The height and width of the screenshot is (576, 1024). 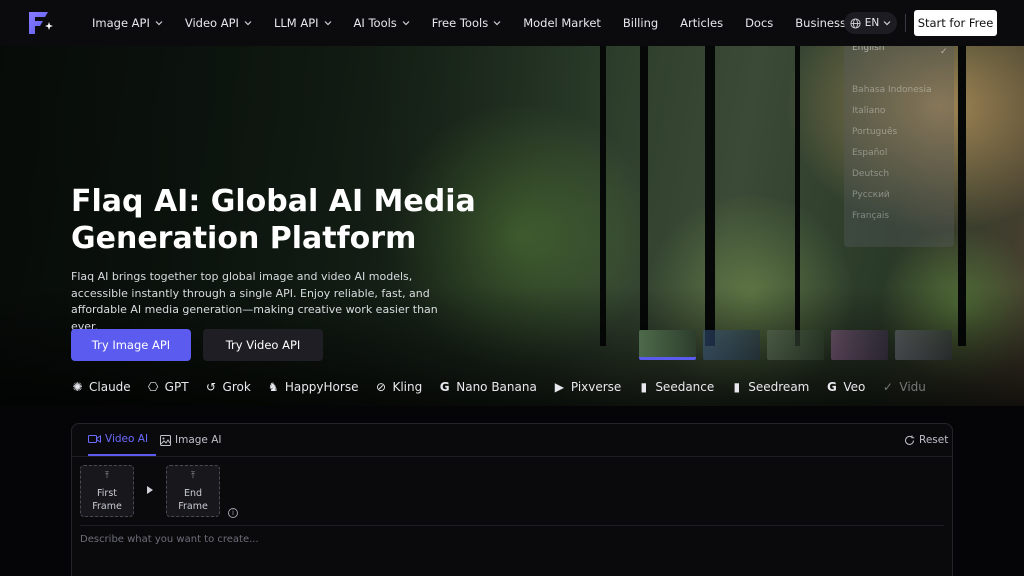 I want to click on info-icon: i, so click(x=233, y=513).